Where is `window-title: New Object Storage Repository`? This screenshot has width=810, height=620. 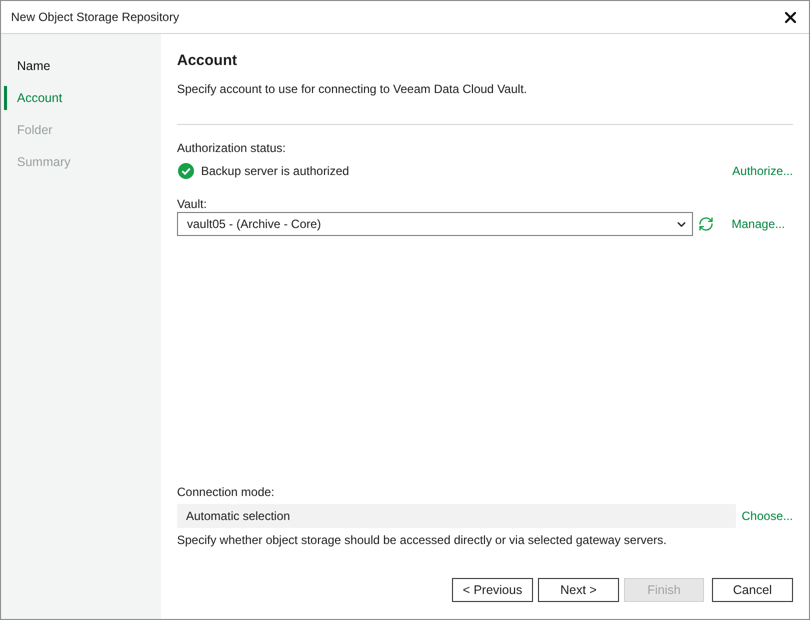 window-title: New Object Storage Repository is located at coordinates (95, 17).